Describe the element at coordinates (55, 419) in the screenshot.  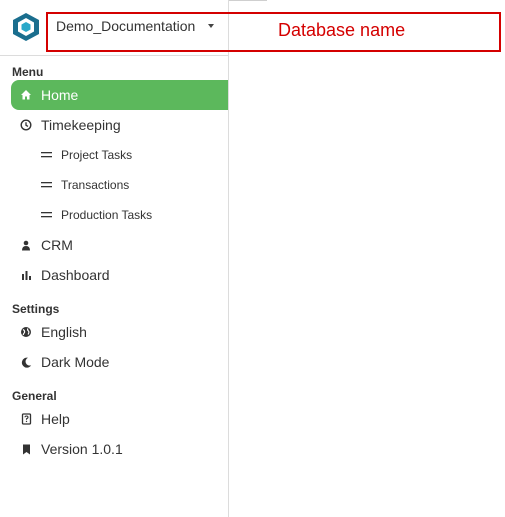
I see `nav-label-help: Help` at that location.